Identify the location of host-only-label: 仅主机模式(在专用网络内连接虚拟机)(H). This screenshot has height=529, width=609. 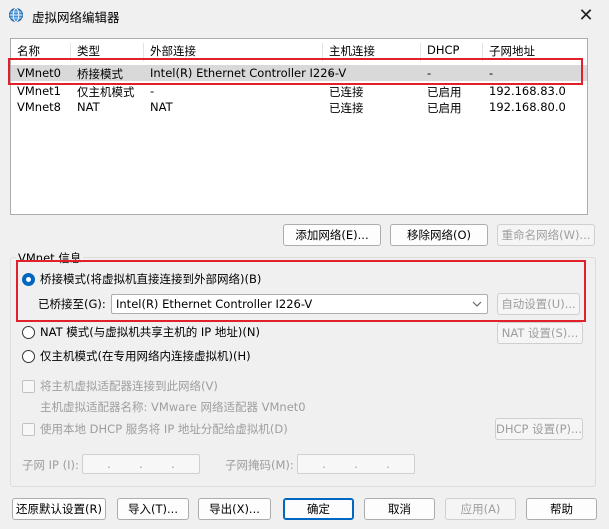
(145, 356).